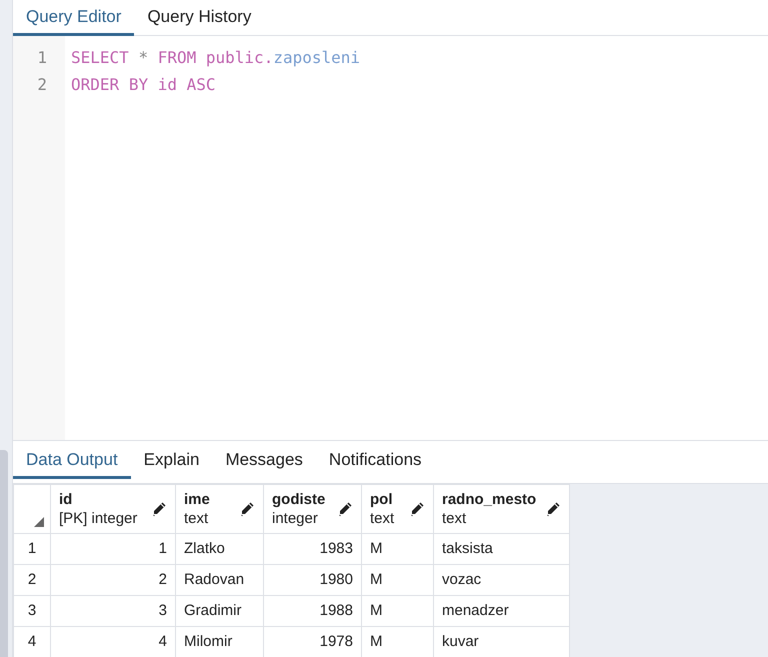 The width and height of the screenshot is (768, 657). Describe the element at coordinates (39, 522) in the screenshot. I see `sort-corner-icon` at that location.